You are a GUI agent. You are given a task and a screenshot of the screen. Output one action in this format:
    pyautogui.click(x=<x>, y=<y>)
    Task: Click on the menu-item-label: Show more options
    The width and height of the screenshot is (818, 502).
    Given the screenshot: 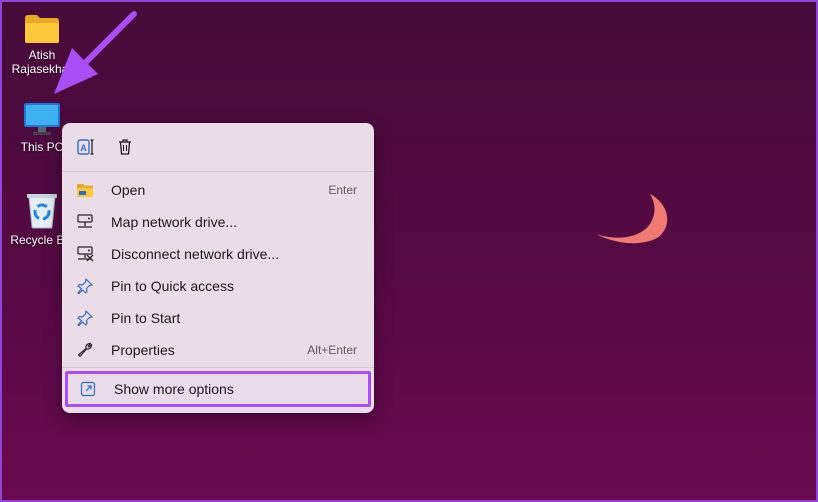 What is the action you would take?
    pyautogui.click(x=174, y=389)
    